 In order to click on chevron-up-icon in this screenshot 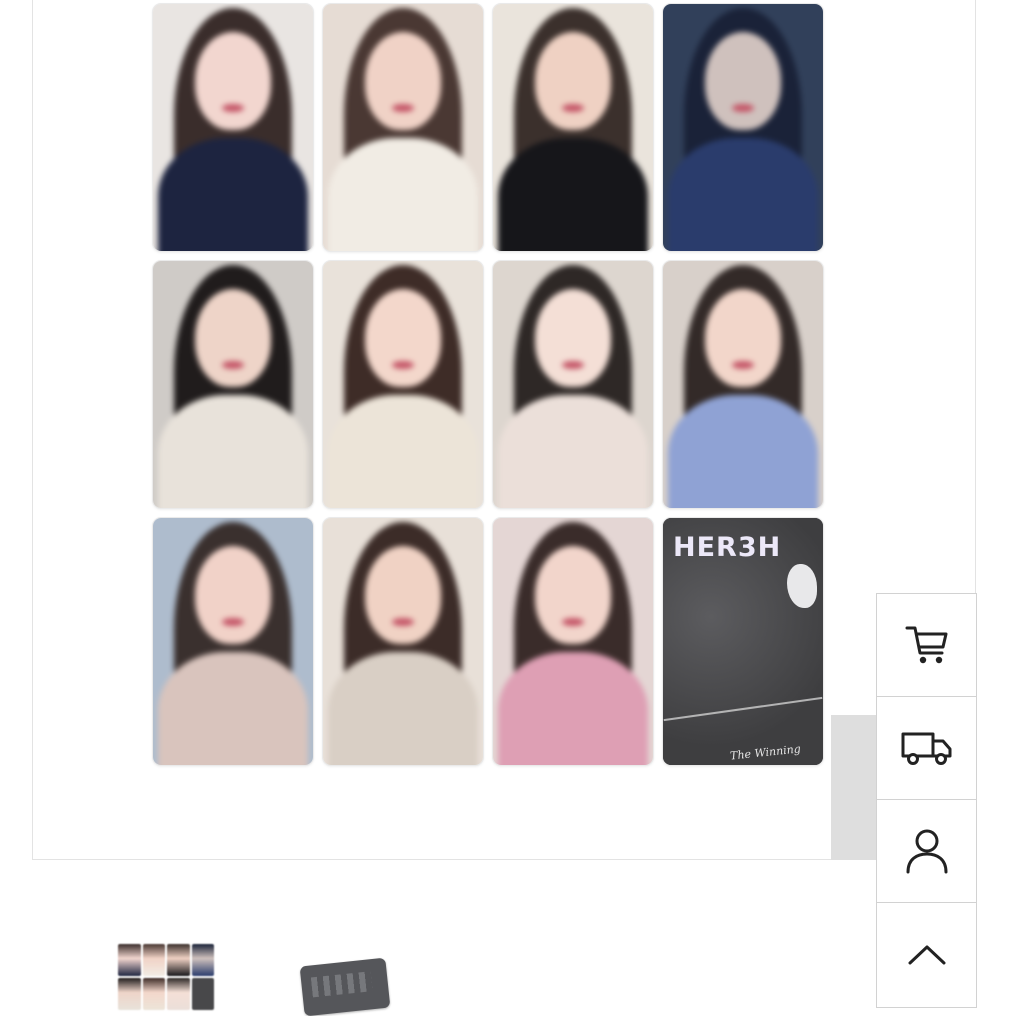, I will do `click(926, 955)`.